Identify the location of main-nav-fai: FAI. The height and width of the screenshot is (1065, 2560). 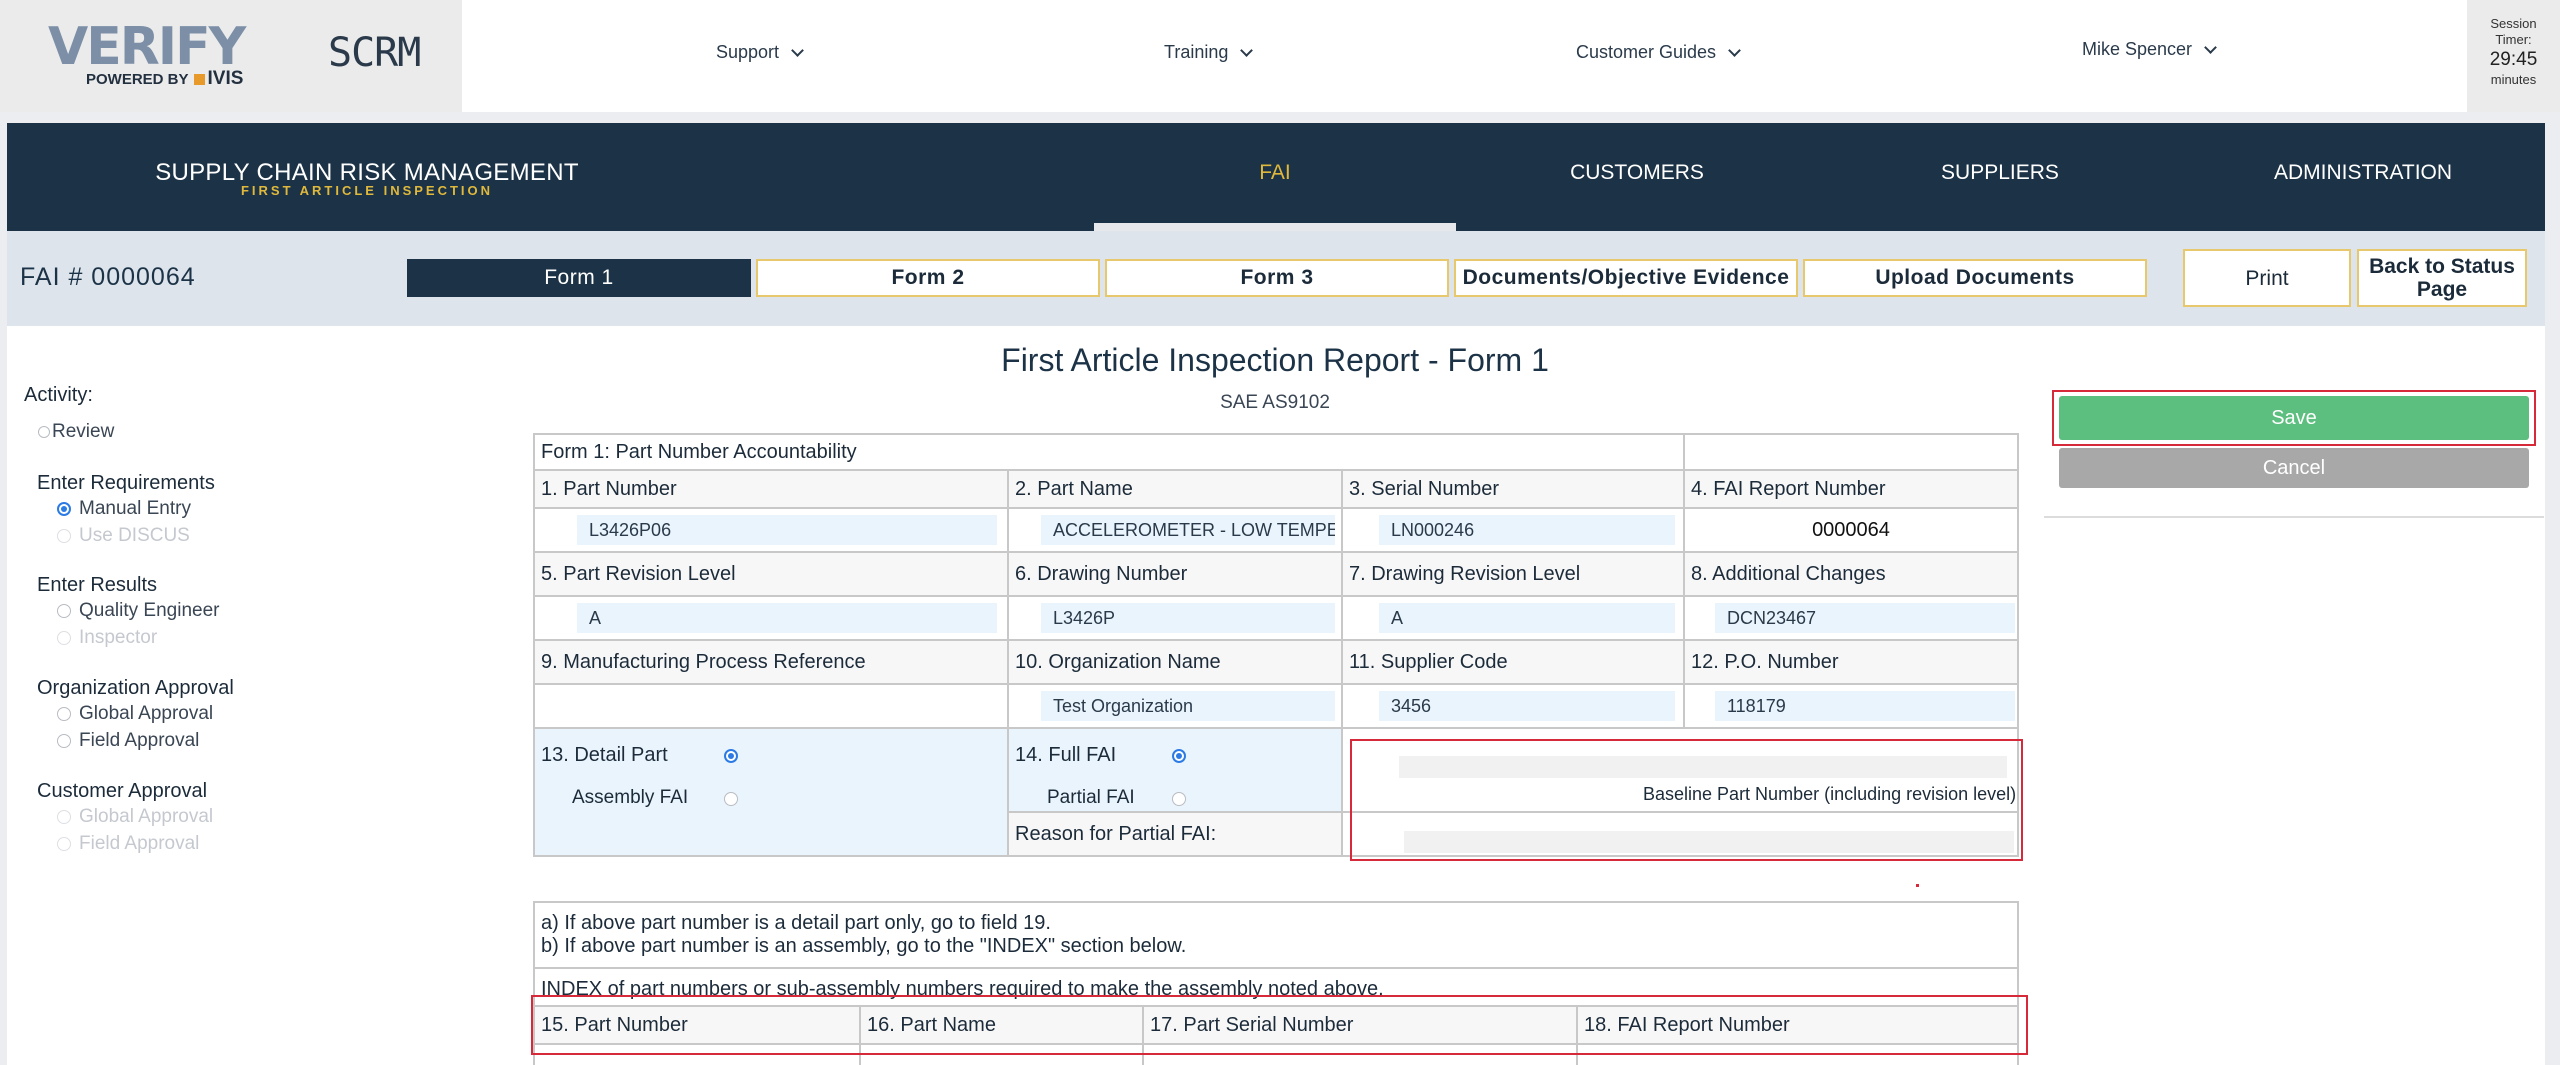
(1275, 173).